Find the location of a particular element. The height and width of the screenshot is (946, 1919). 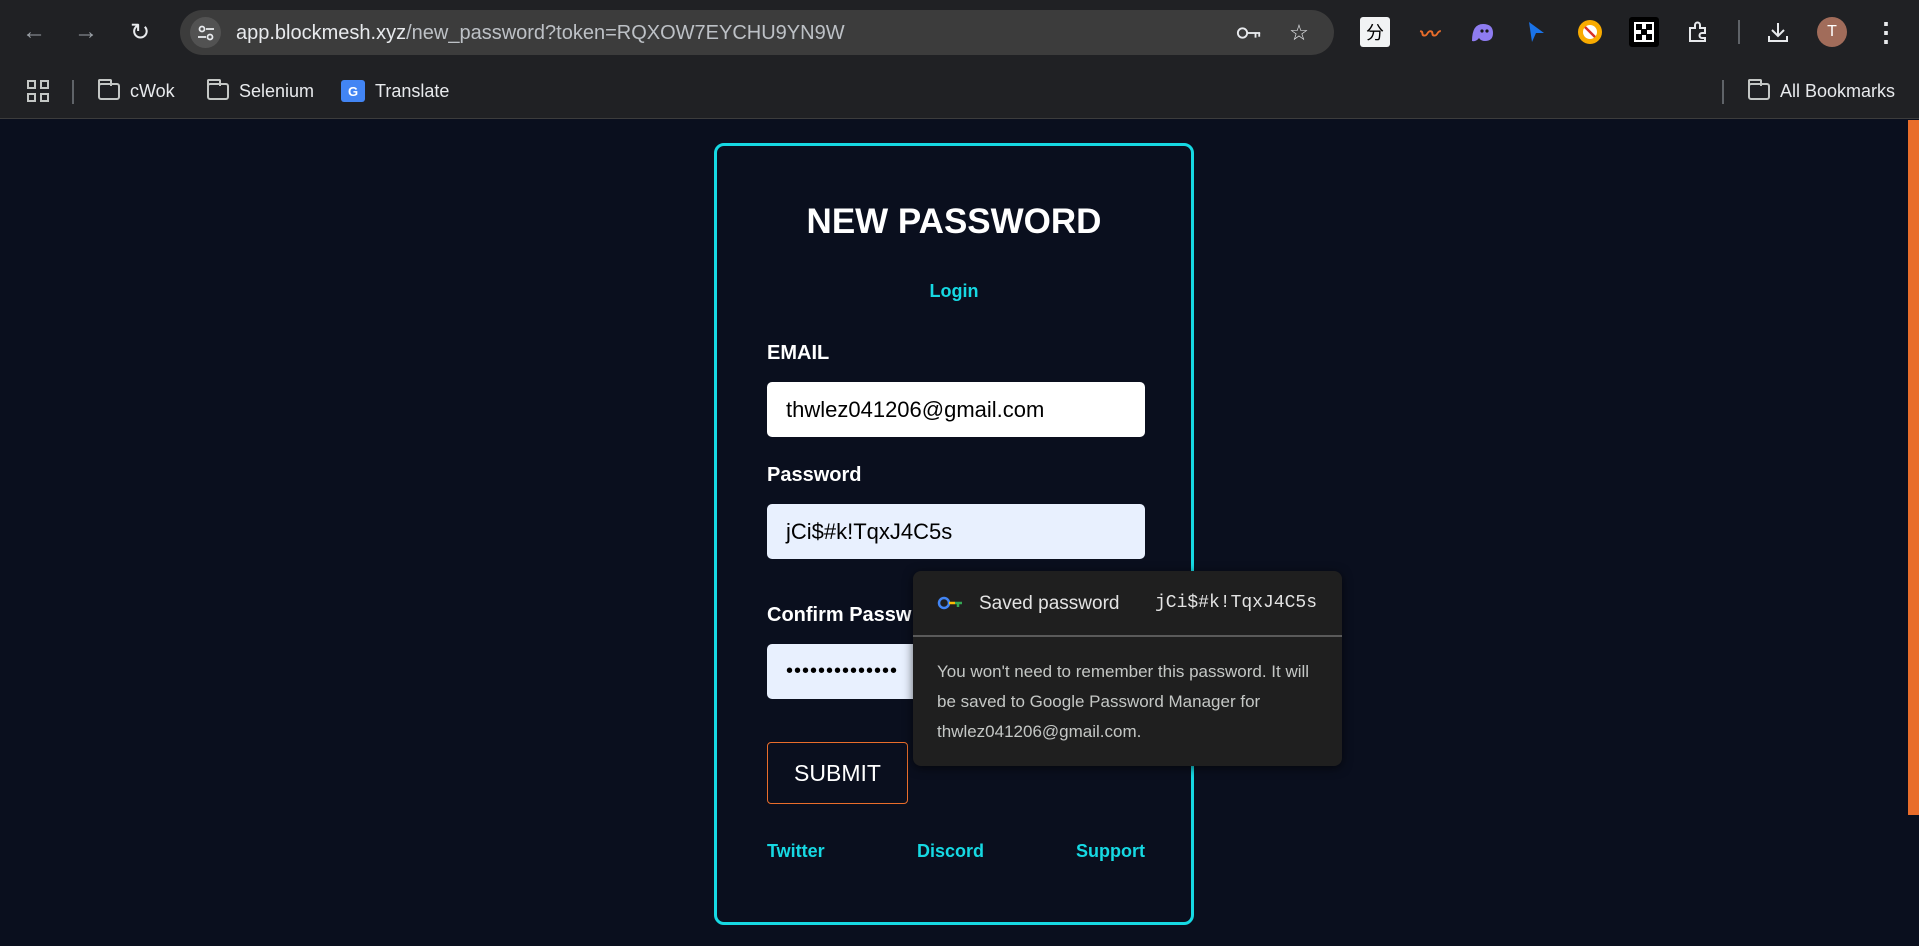

site-info-icon is located at coordinates (205, 32).